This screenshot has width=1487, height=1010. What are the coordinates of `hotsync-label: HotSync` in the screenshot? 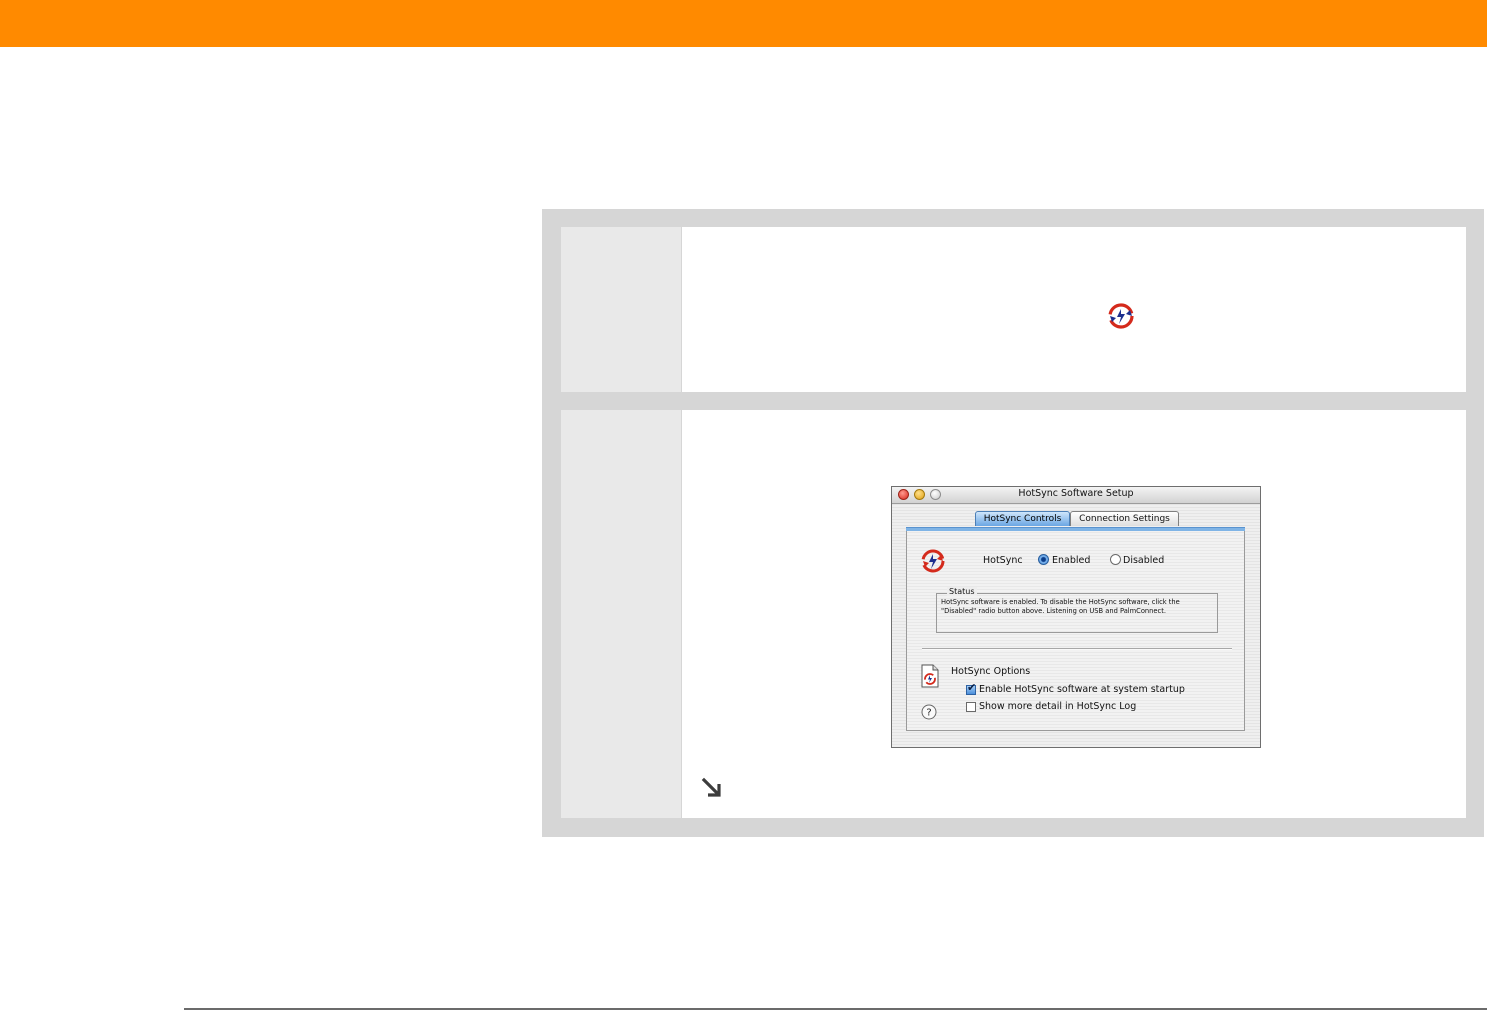 It's located at (1003, 560).